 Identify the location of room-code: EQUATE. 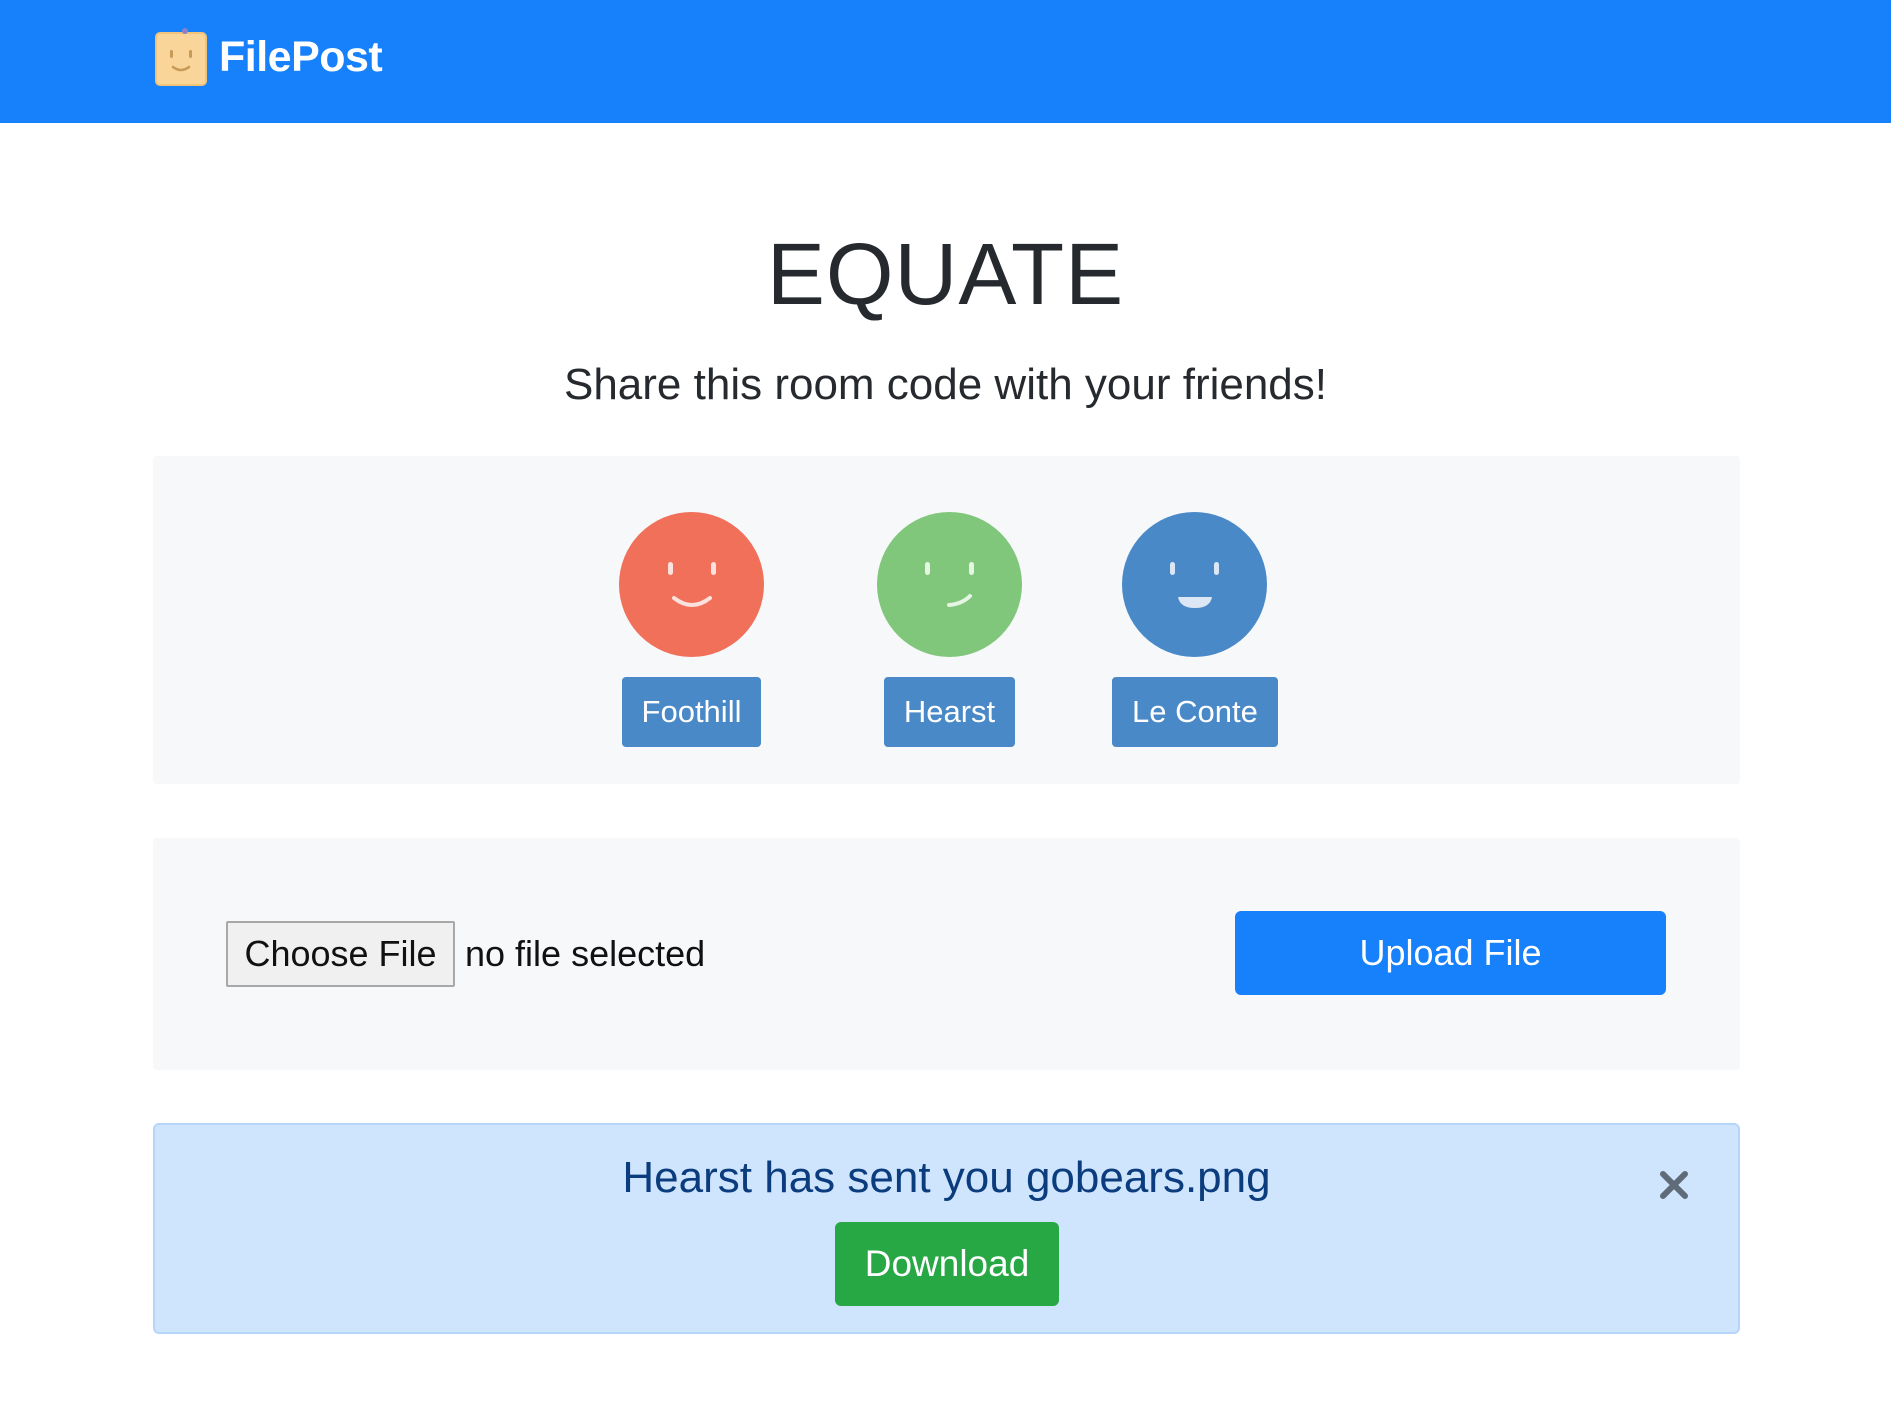
(945, 274).